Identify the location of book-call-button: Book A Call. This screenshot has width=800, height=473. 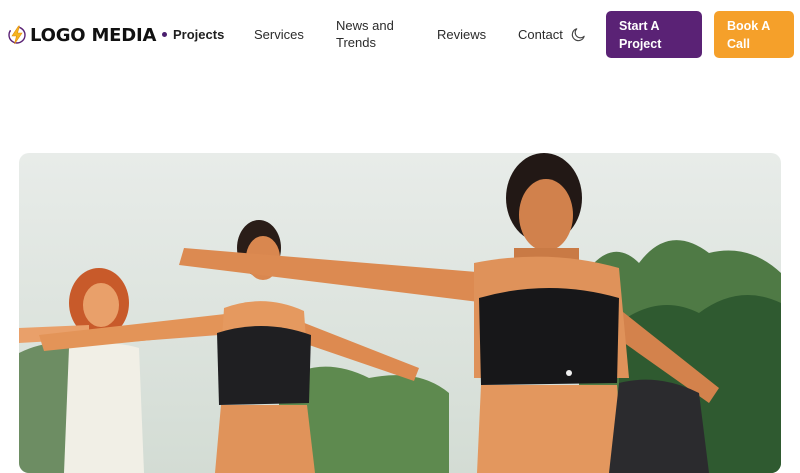
(754, 34).